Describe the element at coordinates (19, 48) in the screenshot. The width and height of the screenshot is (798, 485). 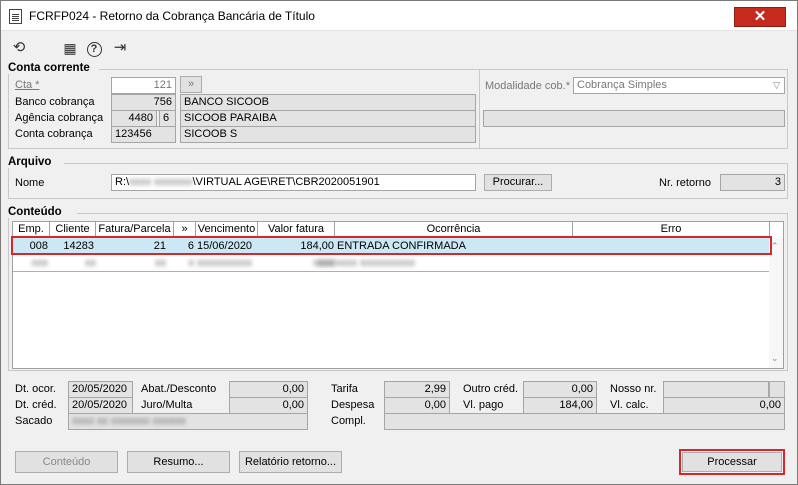
I see `refresh-icon: ⟲` at that location.